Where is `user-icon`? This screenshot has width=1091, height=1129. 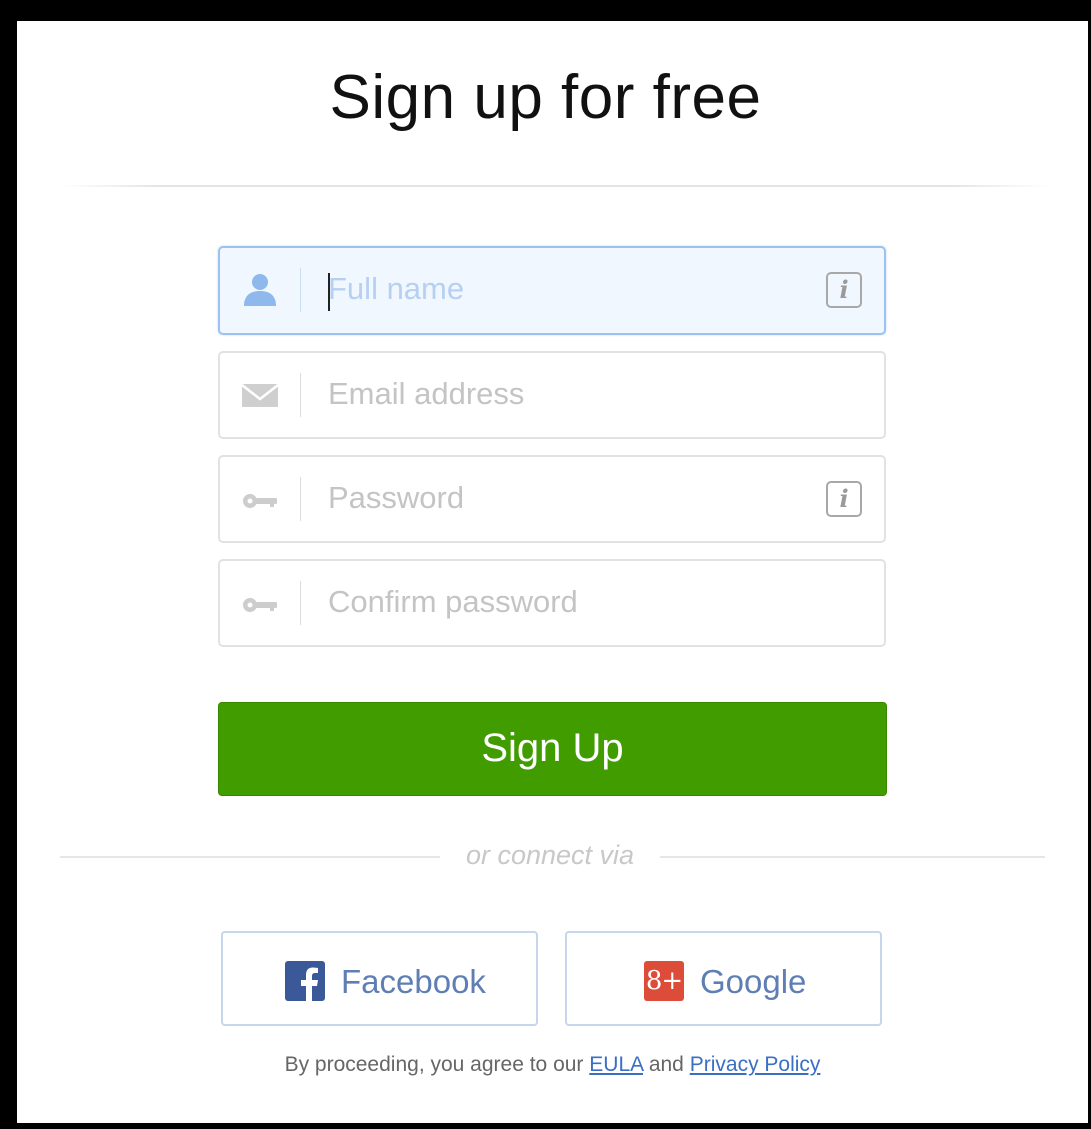
user-icon is located at coordinates (260, 290).